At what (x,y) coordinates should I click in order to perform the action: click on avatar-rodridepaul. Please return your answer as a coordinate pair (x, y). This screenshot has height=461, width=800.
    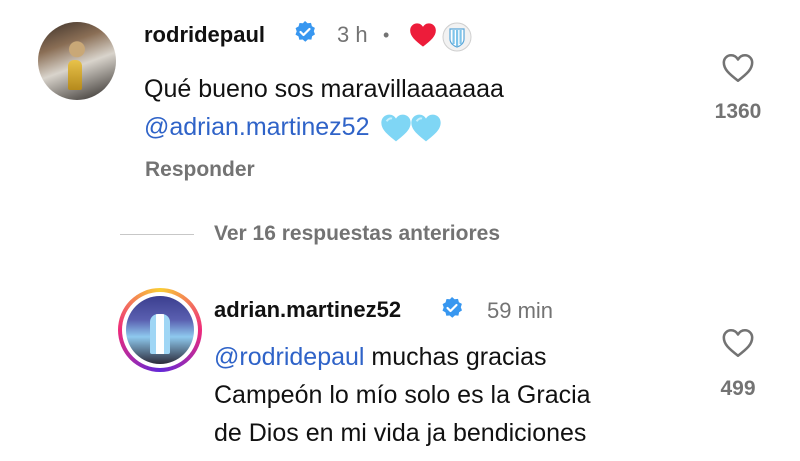
    Looking at the image, I should click on (77, 61).